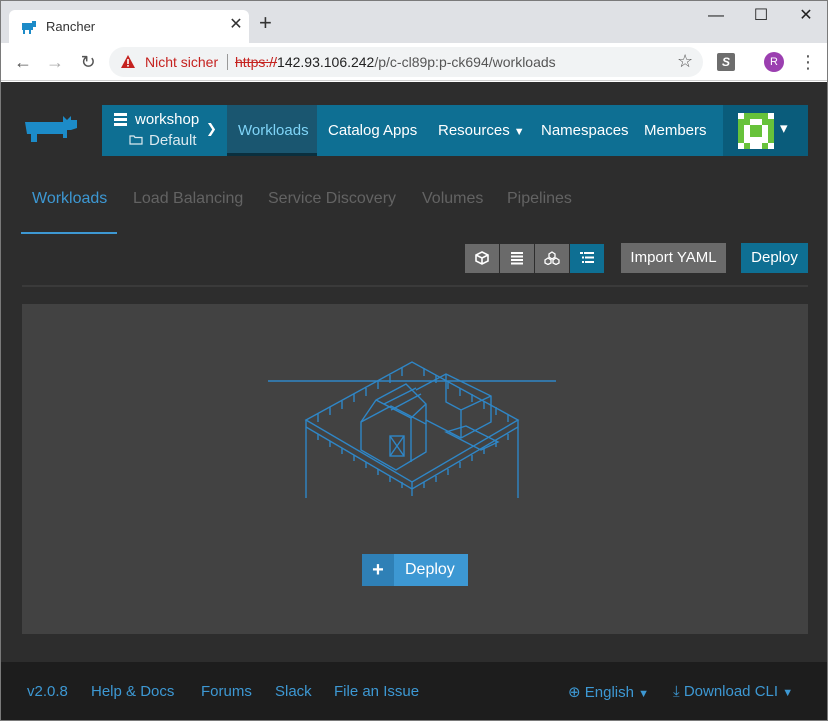 The height and width of the screenshot is (721, 828). I want to click on cube-icon, so click(482, 258).